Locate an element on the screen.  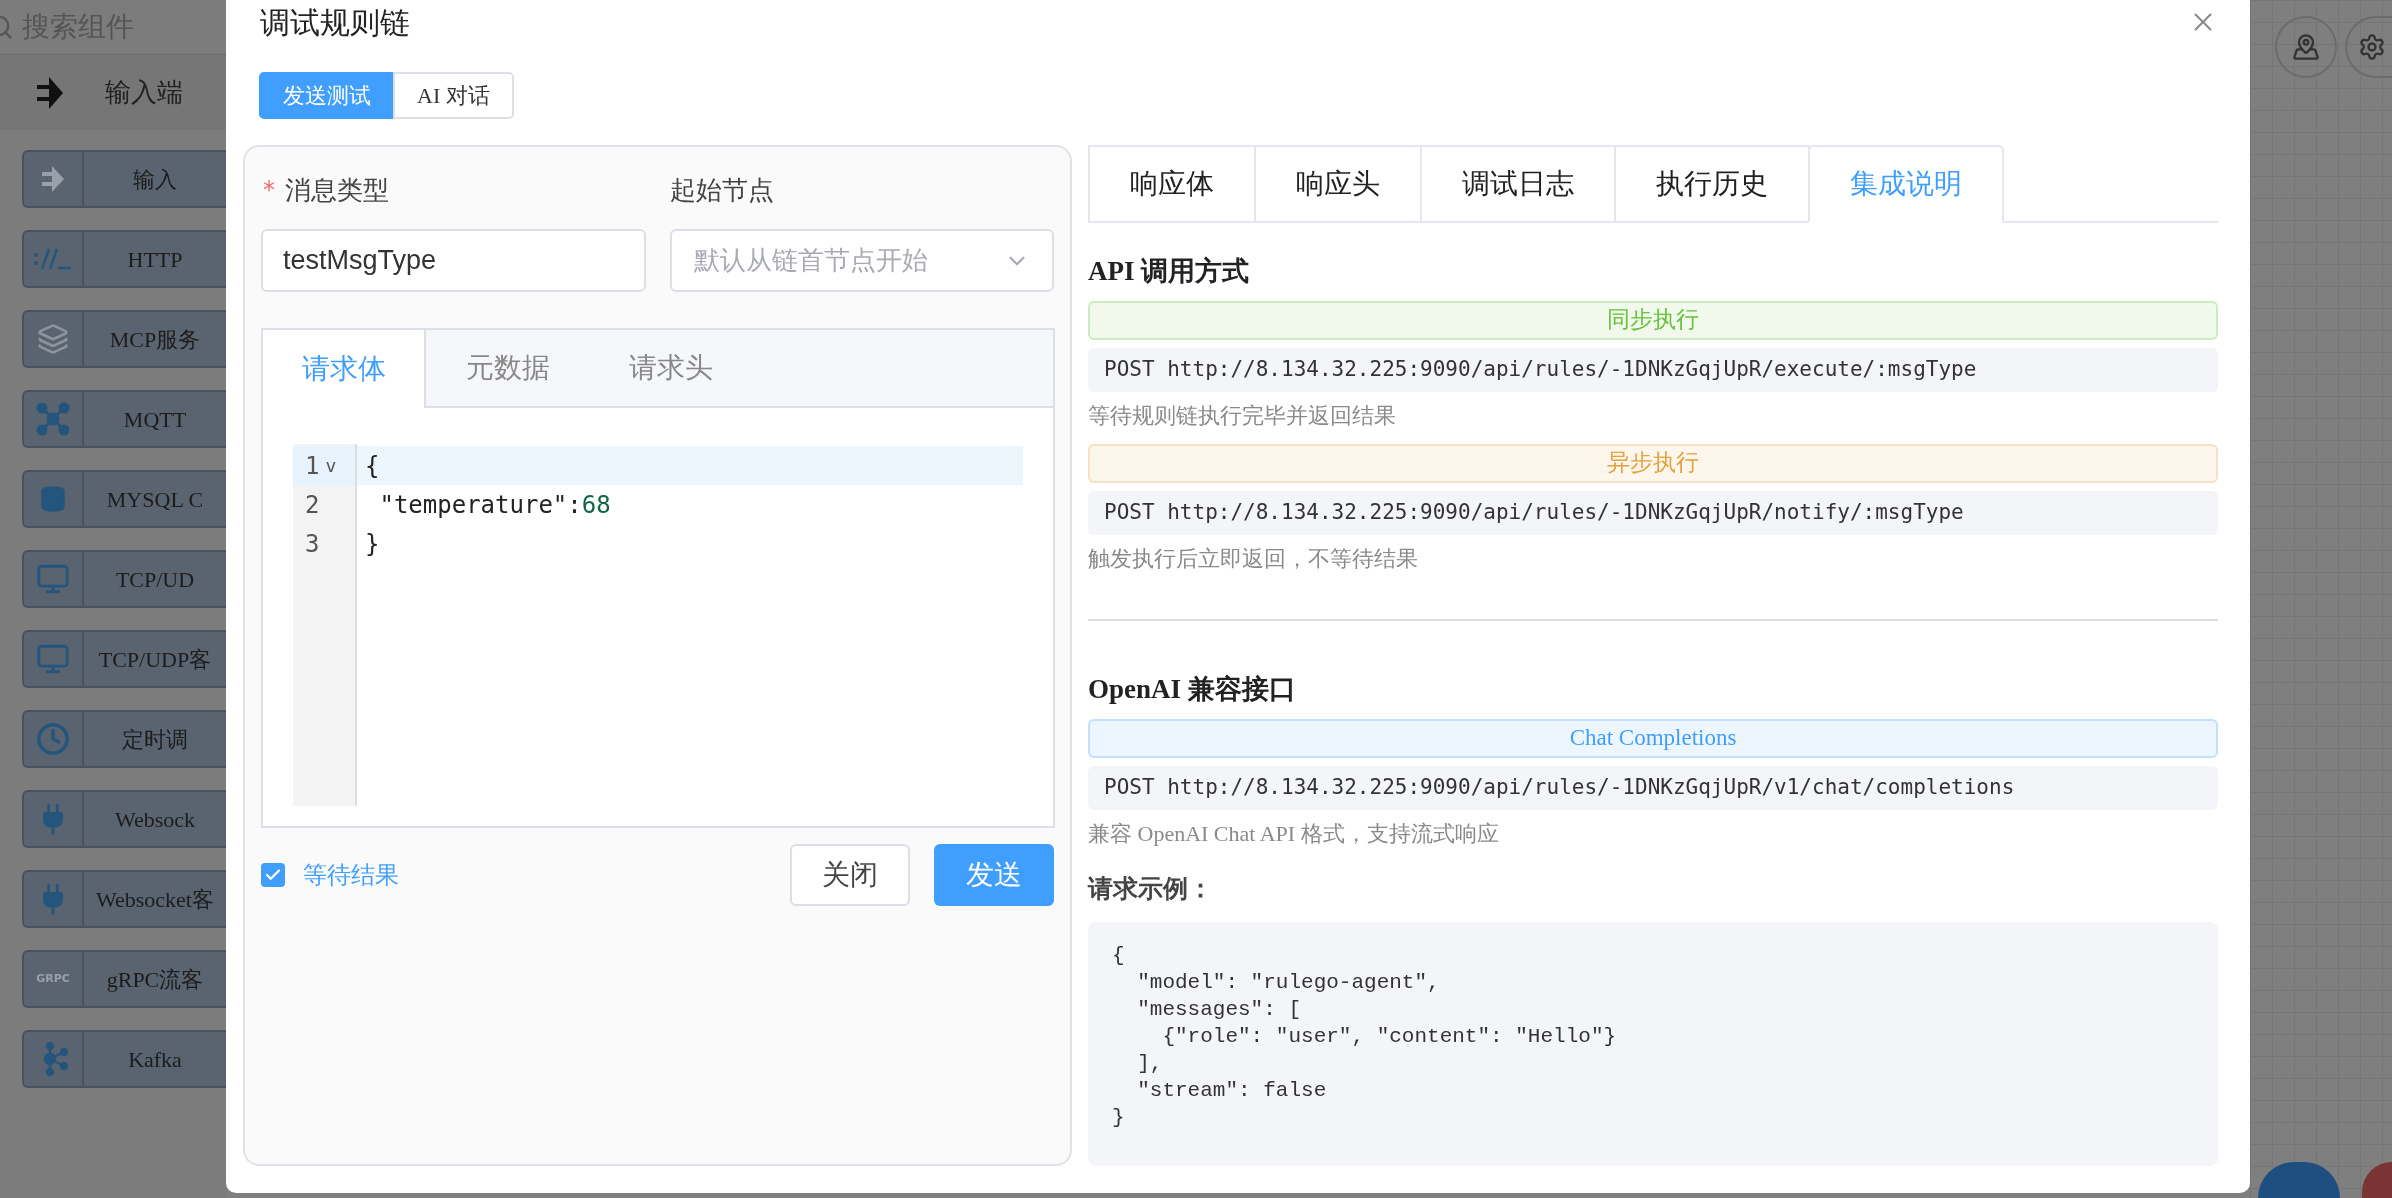
component-item: MQTT is located at coordinates (124, 419).